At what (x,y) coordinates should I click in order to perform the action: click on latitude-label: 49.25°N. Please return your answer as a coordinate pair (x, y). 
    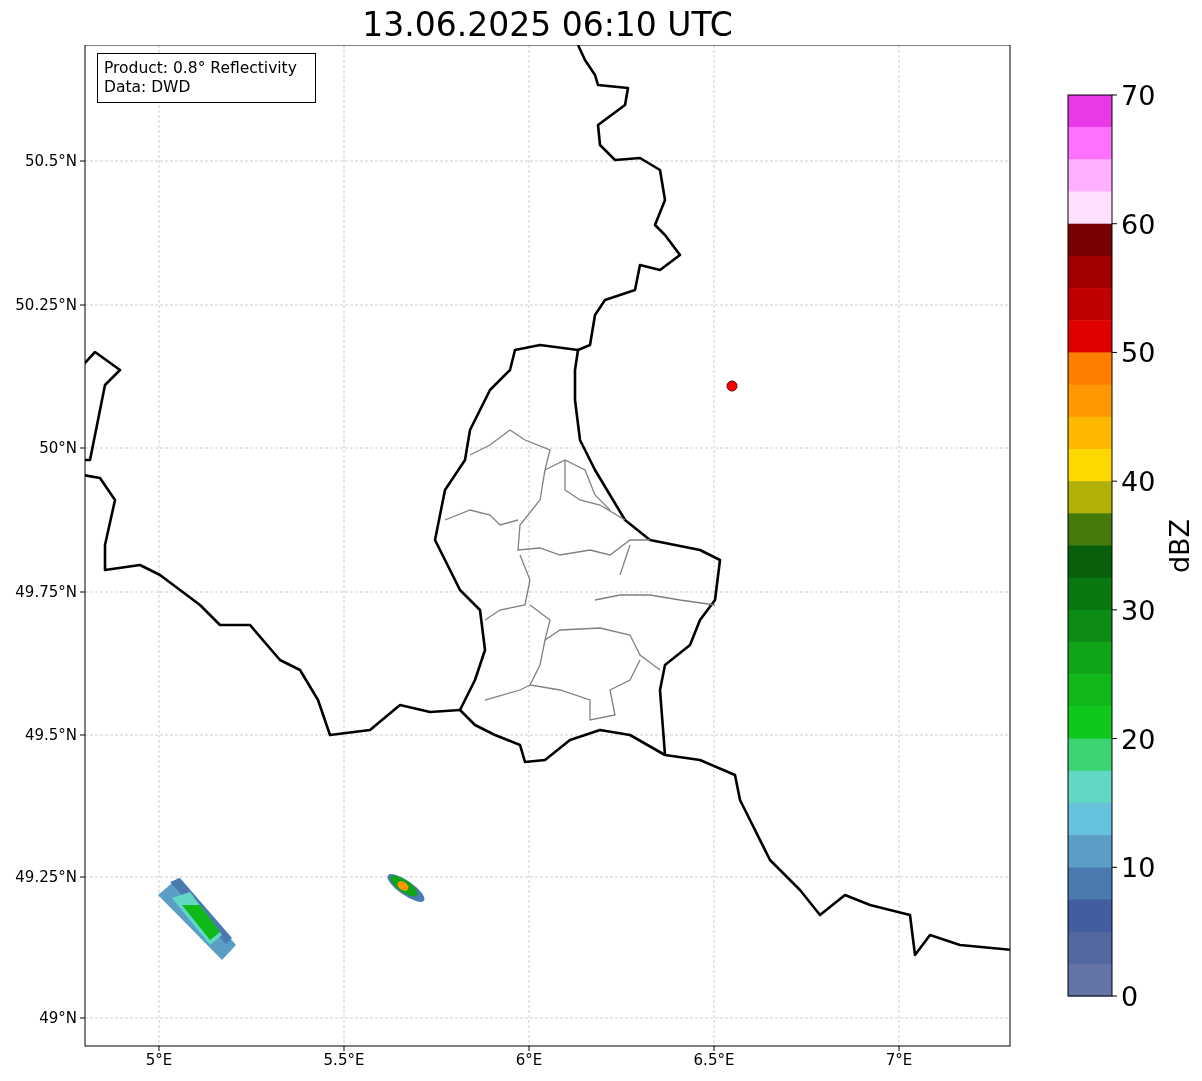
    Looking at the image, I should click on (46, 877).